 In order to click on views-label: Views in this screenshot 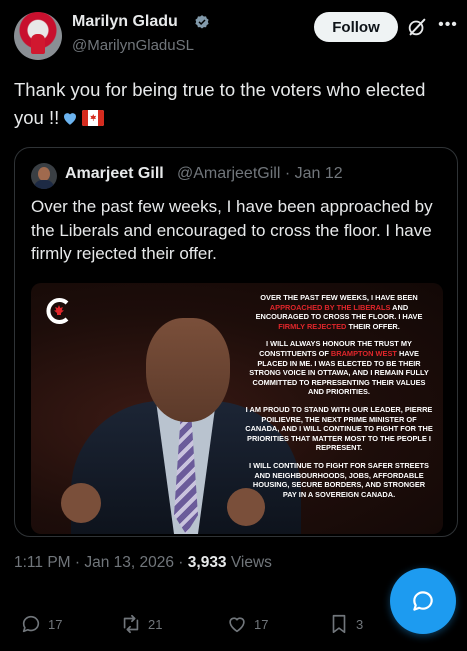, I will do `click(249, 562)`.